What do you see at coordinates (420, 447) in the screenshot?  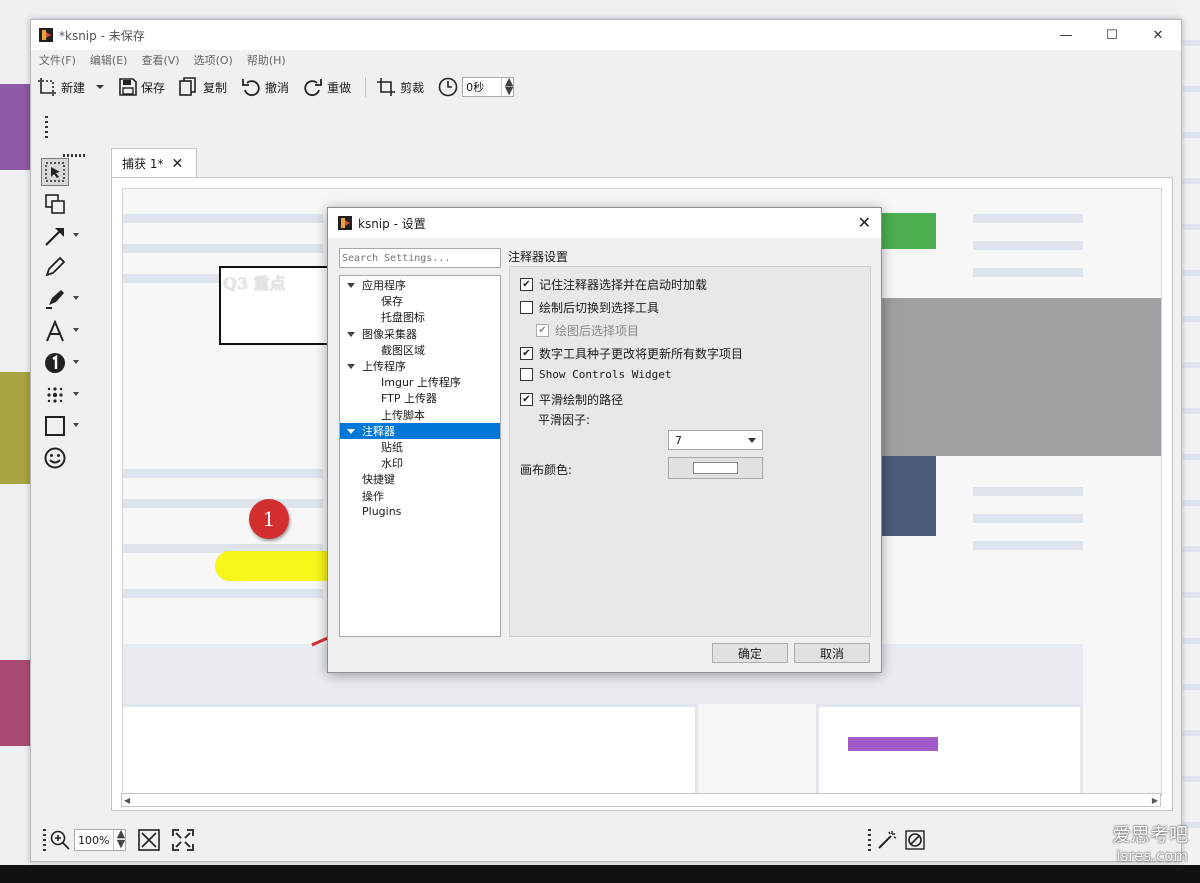 I see `tree-item: 贴纸` at bounding box center [420, 447].